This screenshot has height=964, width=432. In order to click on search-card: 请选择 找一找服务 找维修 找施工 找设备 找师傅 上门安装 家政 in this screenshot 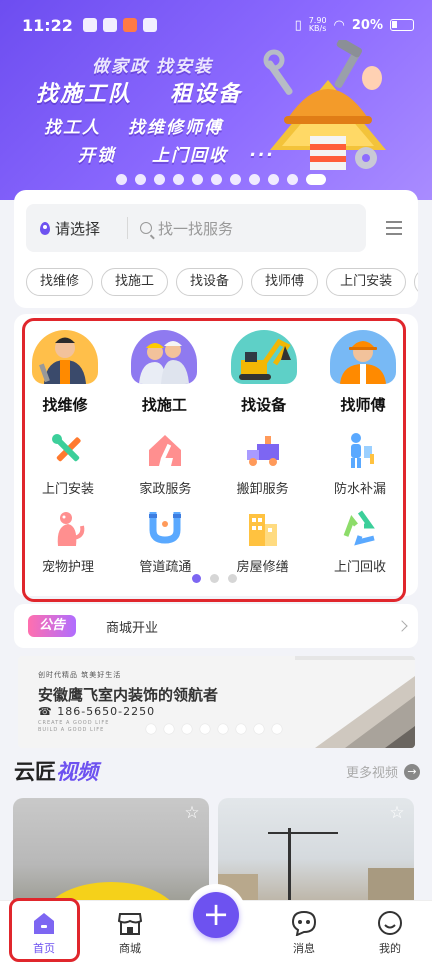, I will do `click(216, 249)`.